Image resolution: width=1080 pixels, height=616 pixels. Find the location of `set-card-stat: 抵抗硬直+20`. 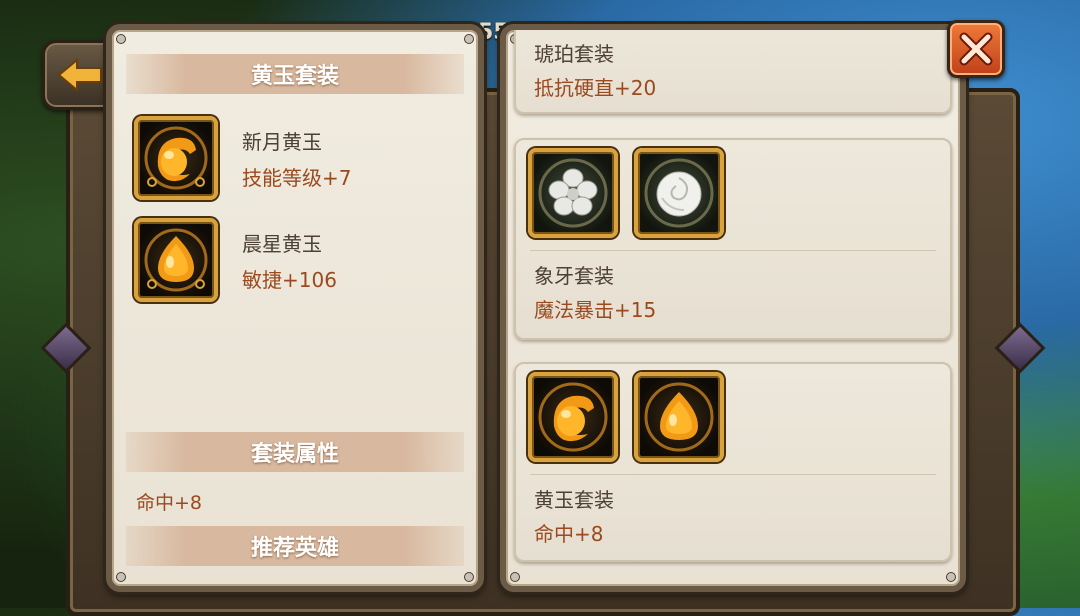

set-card-stat: 抵抗硬直+20 is located at coordinates (595, 88).